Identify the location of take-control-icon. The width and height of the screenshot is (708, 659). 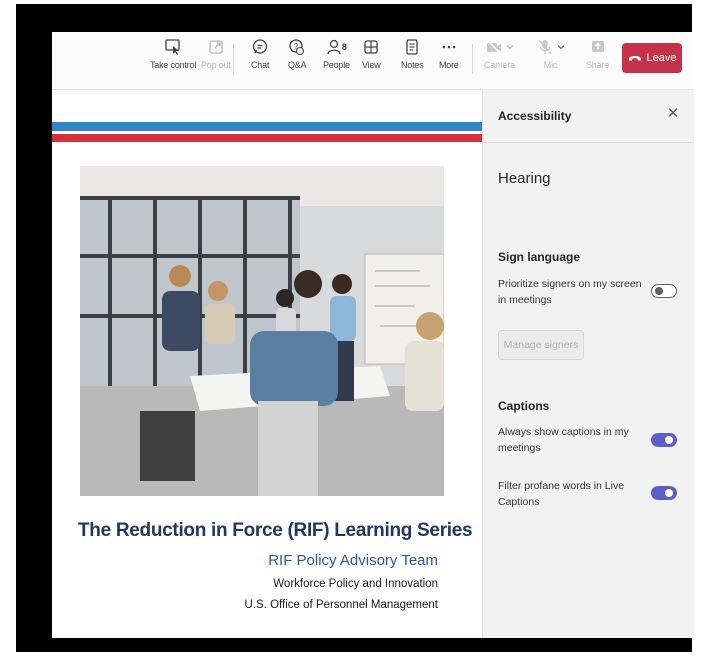
(172, 47).